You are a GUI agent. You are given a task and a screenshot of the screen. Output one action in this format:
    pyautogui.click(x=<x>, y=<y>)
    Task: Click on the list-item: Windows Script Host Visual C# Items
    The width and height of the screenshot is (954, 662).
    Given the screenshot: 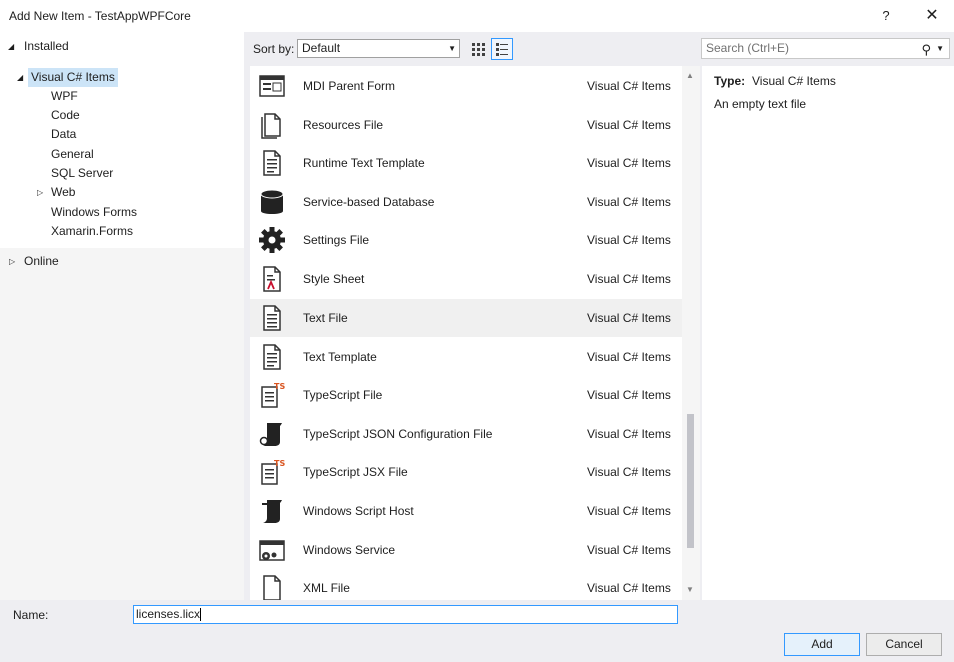 What is the action you would take?
    pyautogui.click(x=466, y=511)
    